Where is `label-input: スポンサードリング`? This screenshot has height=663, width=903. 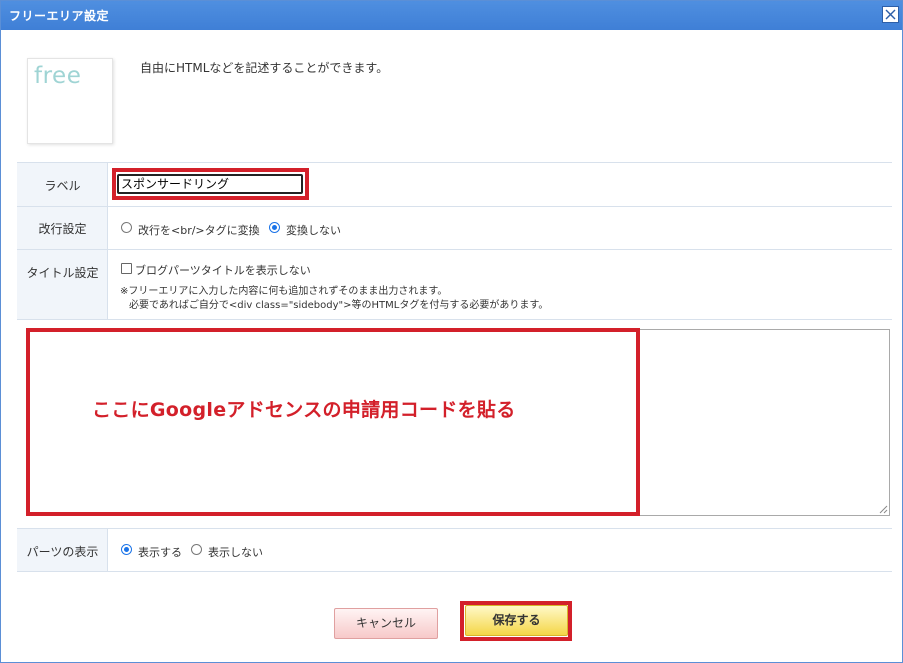
label-input: スポンサードリング is located at coordinates (210, 184).